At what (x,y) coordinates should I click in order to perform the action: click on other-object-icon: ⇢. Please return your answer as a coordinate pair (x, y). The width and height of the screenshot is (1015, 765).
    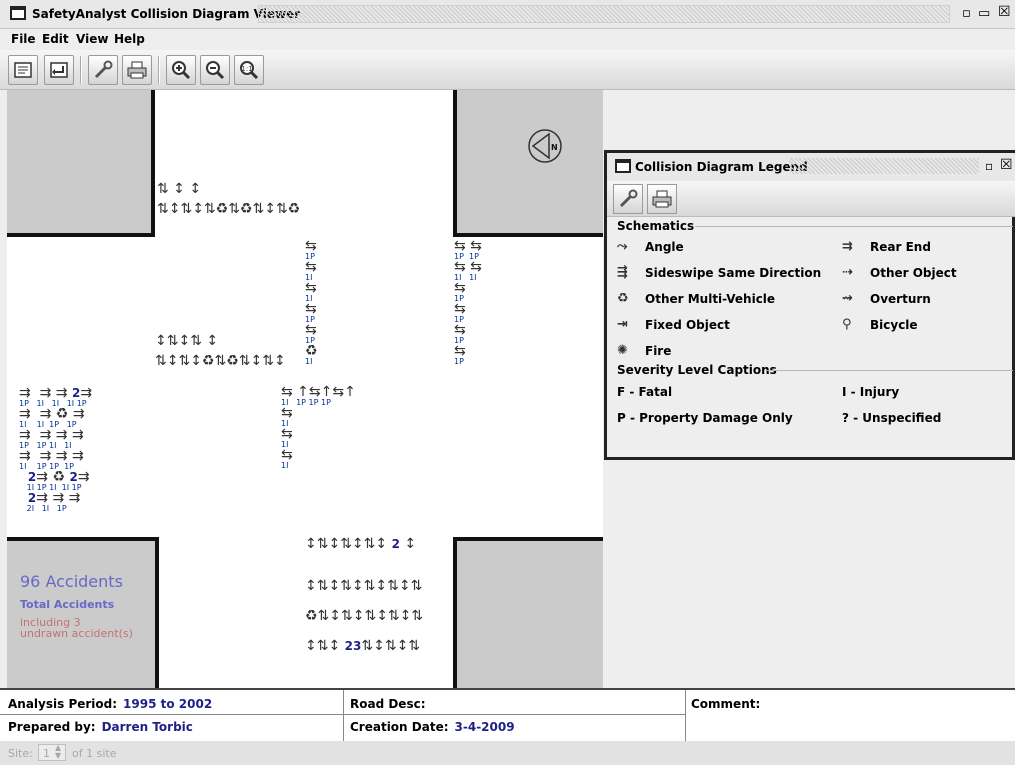
    Looking at the image, I should click on (847, 272).